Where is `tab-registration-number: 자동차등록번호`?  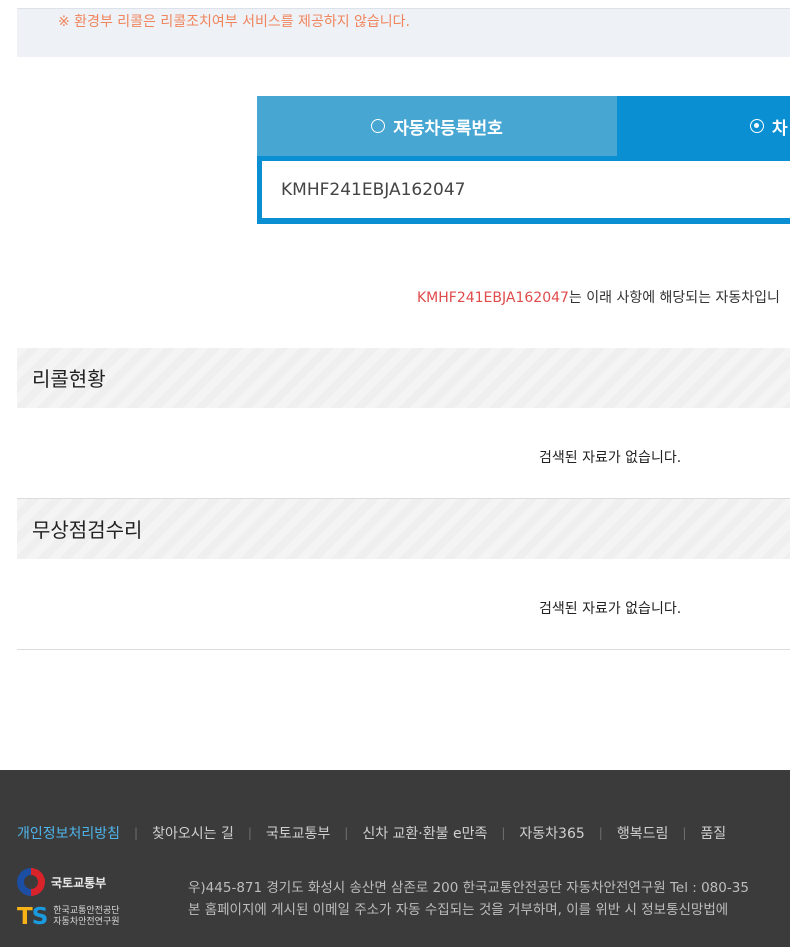 tab-registration-number: 자동차등록번호 is located at coordinates (437, 126).